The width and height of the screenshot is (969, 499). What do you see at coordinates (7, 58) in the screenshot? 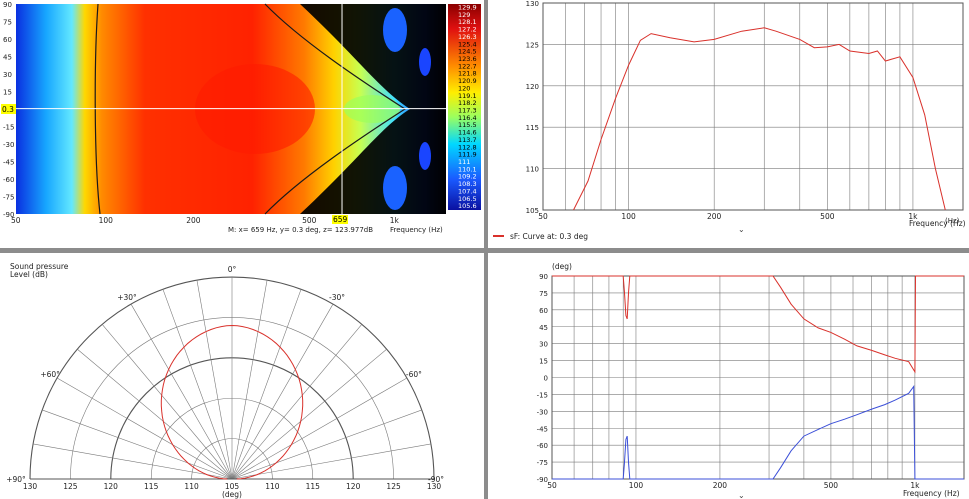
I see `sonogram-y-tick-3: 45` at bounding box center [7, 58].